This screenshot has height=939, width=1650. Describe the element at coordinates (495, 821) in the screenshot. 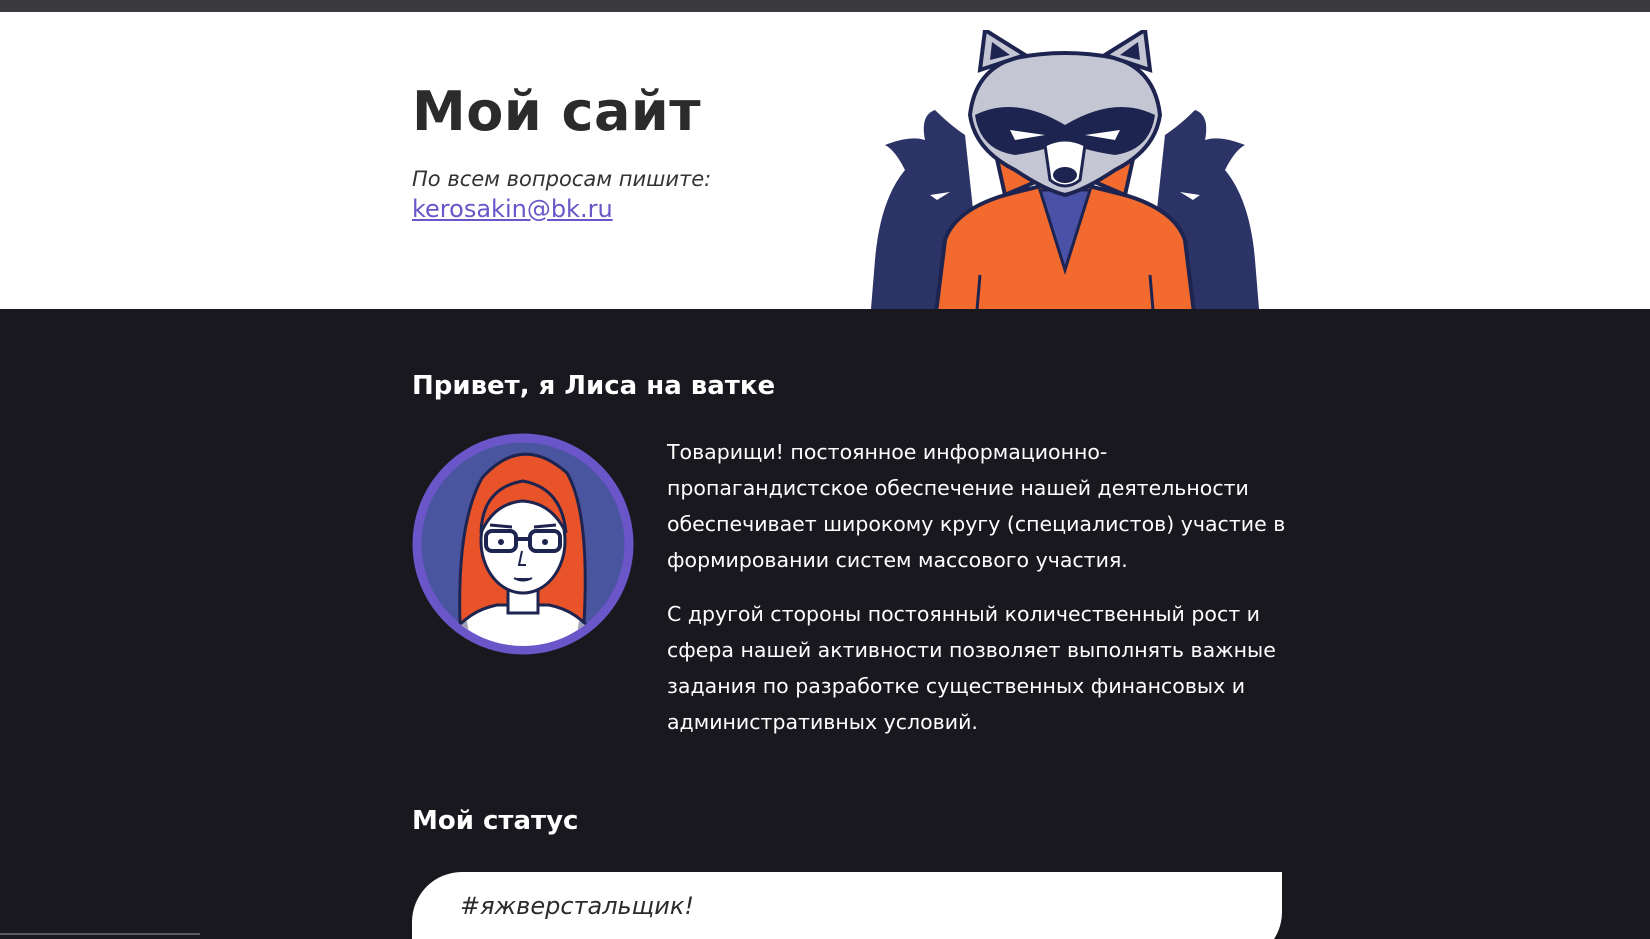

I see `status-title: Мой статус` at that location.